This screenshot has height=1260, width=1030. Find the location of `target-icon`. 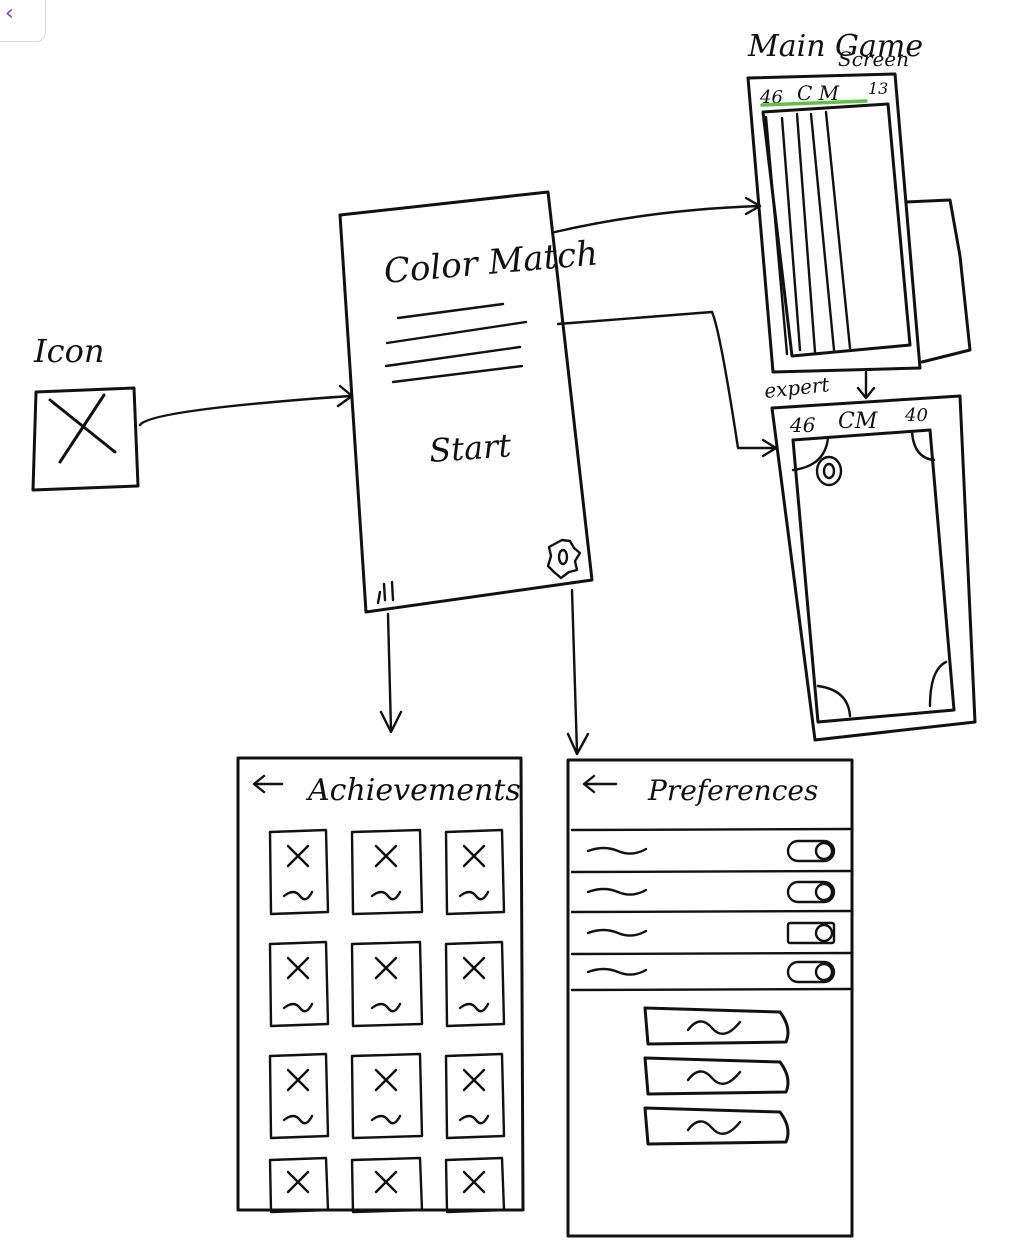

target-icon is located at coordinates (829, 471).